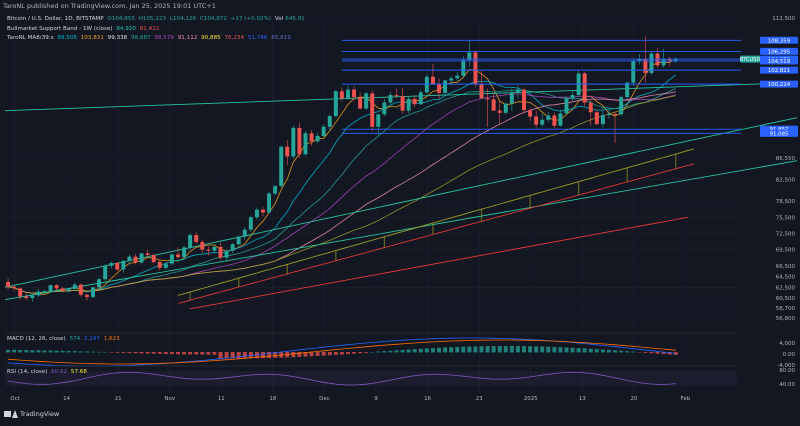 This screenshot has width=800, height=426. Describe the element at coordinates (169, 399) in the screenshot. I see `time-tick-label: Nov` at that location.